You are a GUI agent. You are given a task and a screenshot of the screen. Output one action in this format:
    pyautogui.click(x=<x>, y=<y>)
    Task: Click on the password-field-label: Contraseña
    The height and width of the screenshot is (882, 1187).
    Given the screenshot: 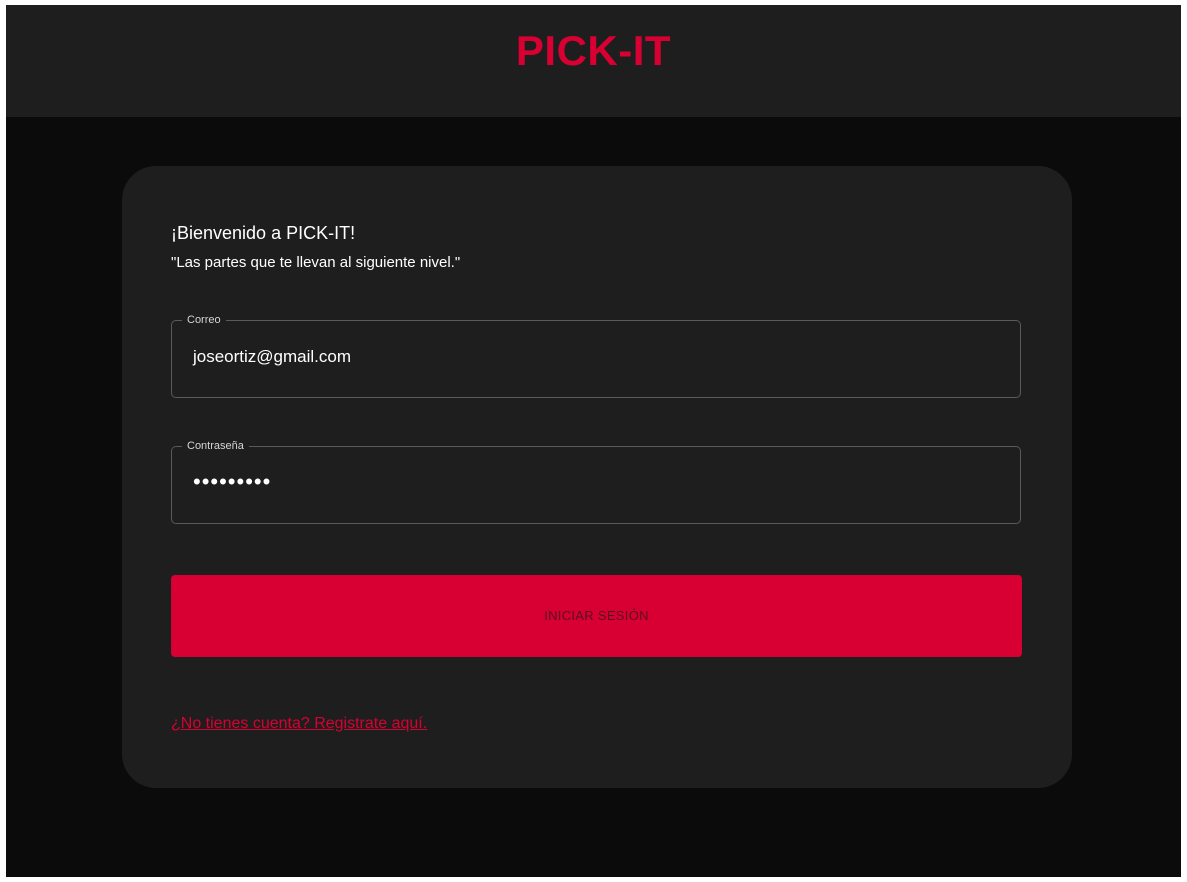 What is the action you would take?
    pyautogui.click(x=215, y=446)
    